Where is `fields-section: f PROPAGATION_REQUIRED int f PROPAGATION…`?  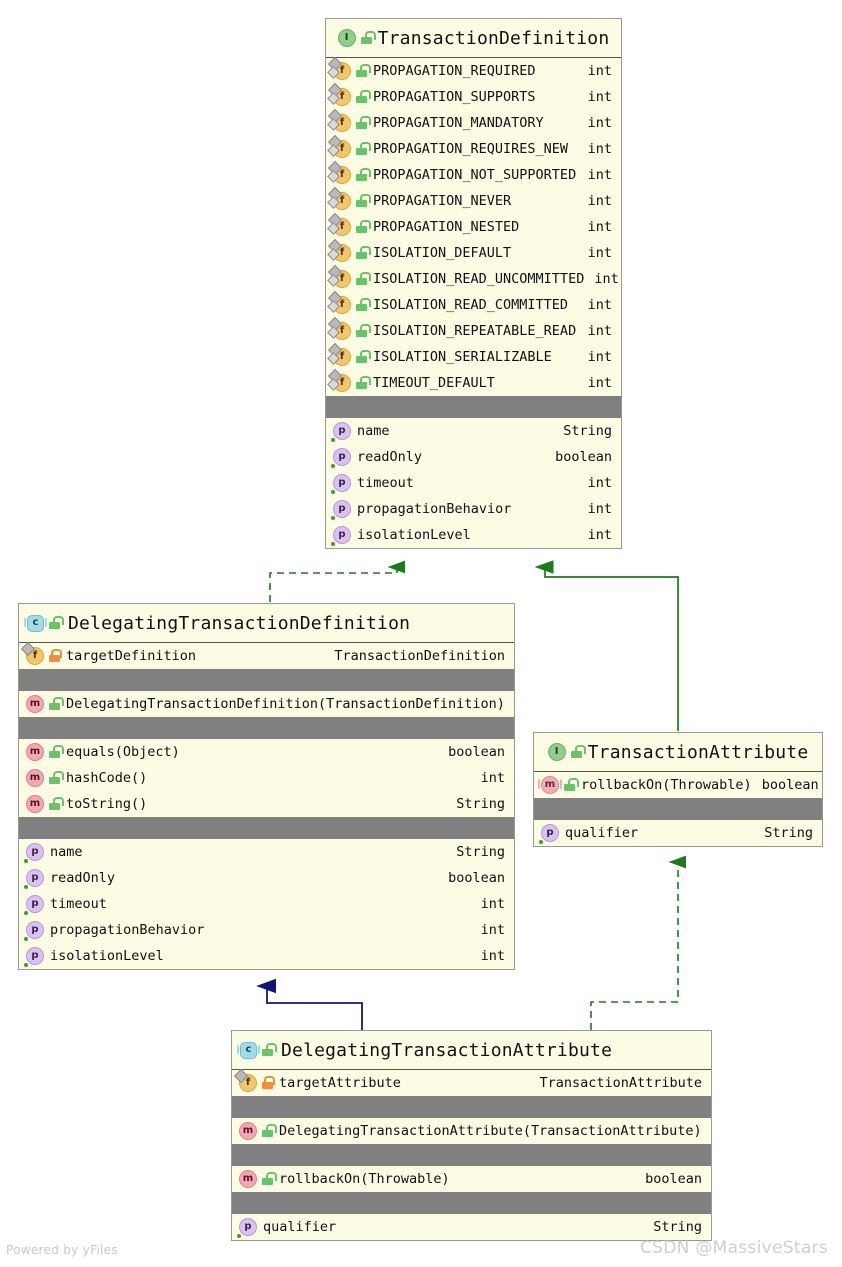 fields-section: f PROPAGATION_REQUIRED int f PROPAGATION… is located at coordinates (473, 226).